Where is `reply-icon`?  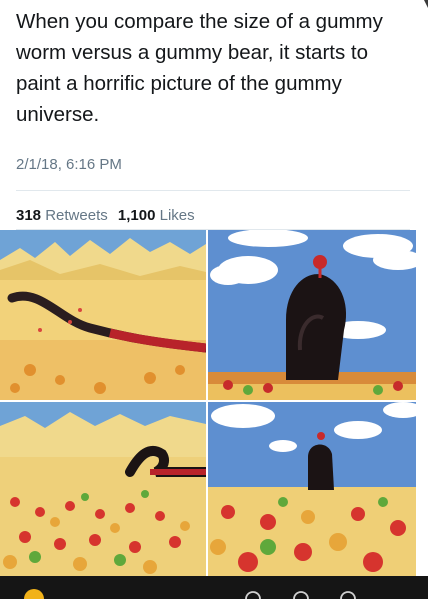
reply-icon is located at coordinates (253, 589).